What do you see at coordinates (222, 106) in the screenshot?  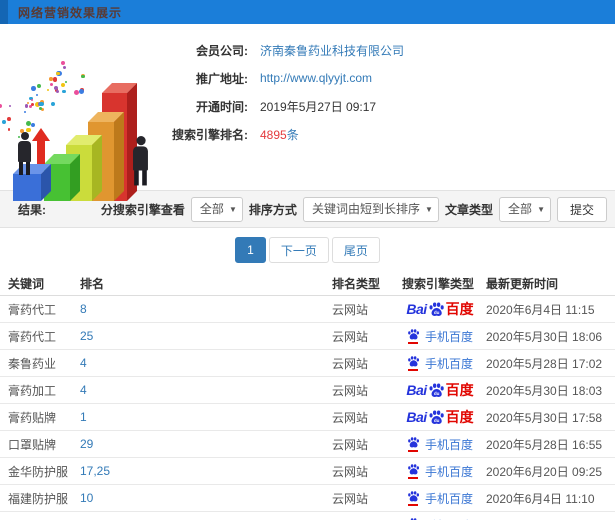 I see `info-label: 开通时间:` at bounding box center [222, 106].